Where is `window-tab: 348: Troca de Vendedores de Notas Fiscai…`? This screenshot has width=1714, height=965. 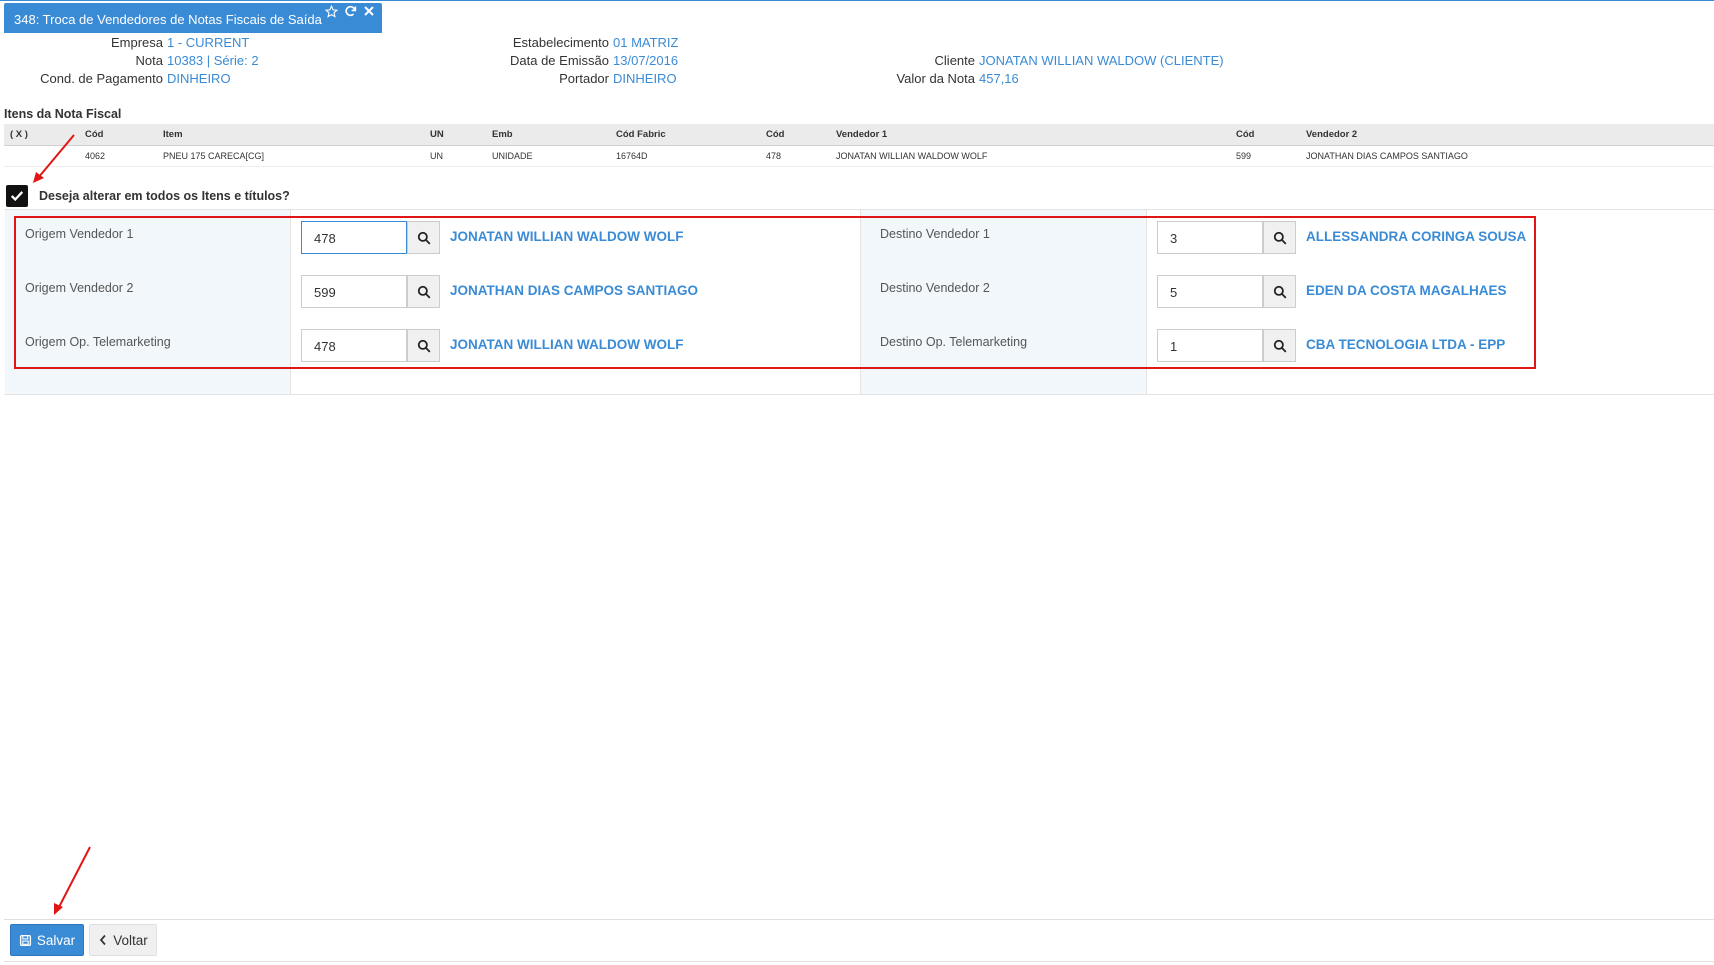 window-tab: 348: Troca de Vendedores de Notas Fiscai… is located at coordinates (193, 18).